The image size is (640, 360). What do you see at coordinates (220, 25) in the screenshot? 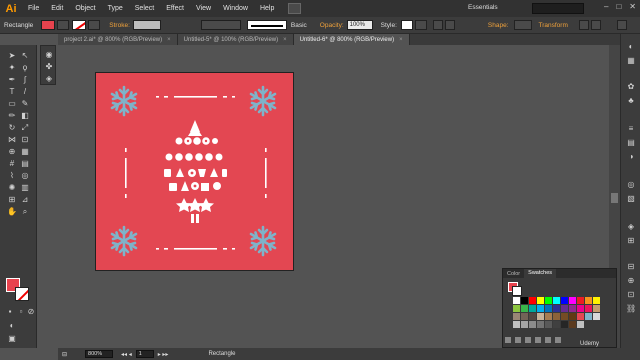
I see `variable-width-field` at bounding box center [220, 25].